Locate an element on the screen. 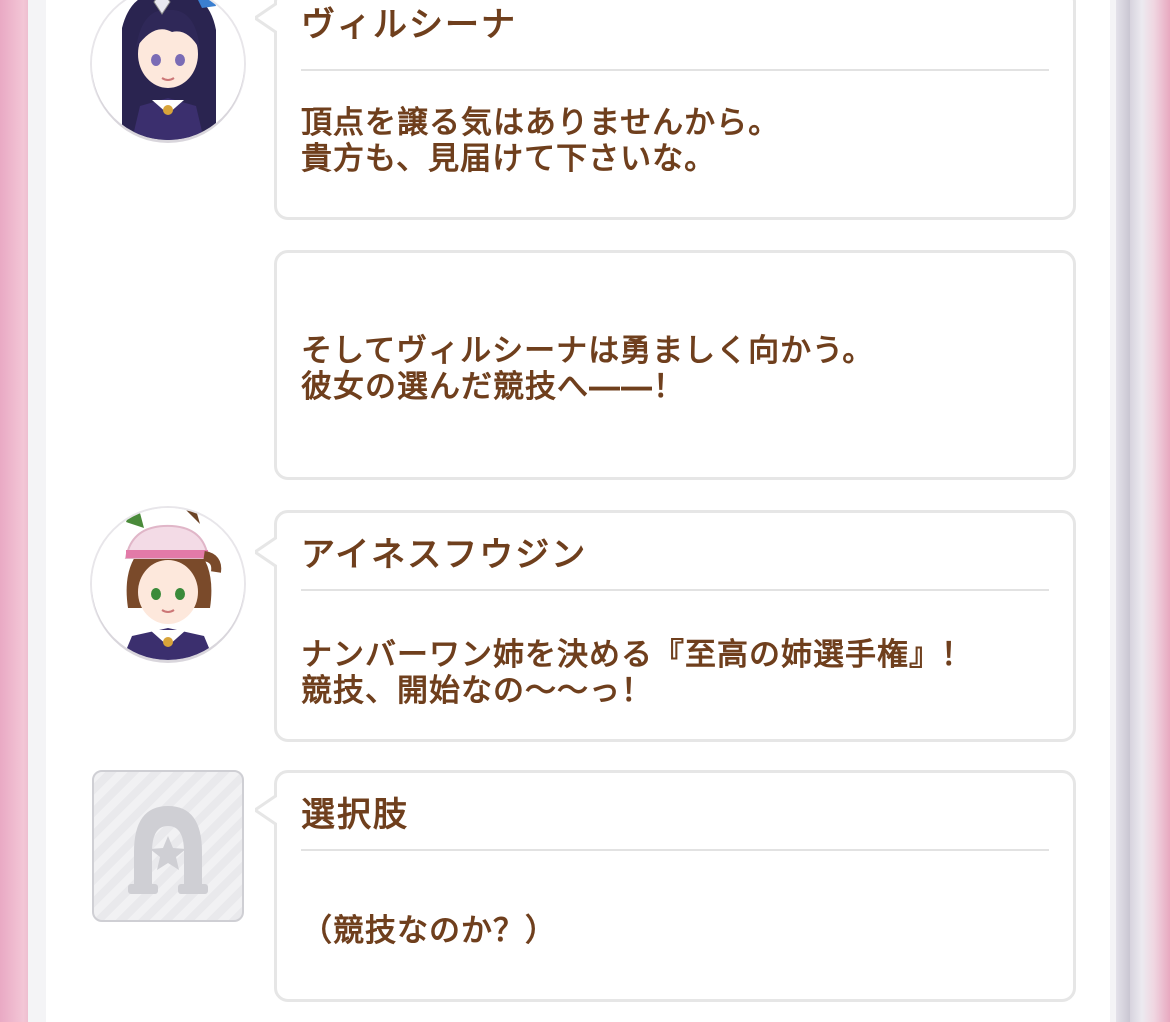  speaker-name: アイネスフウジン is located at coordinates (444, 555).